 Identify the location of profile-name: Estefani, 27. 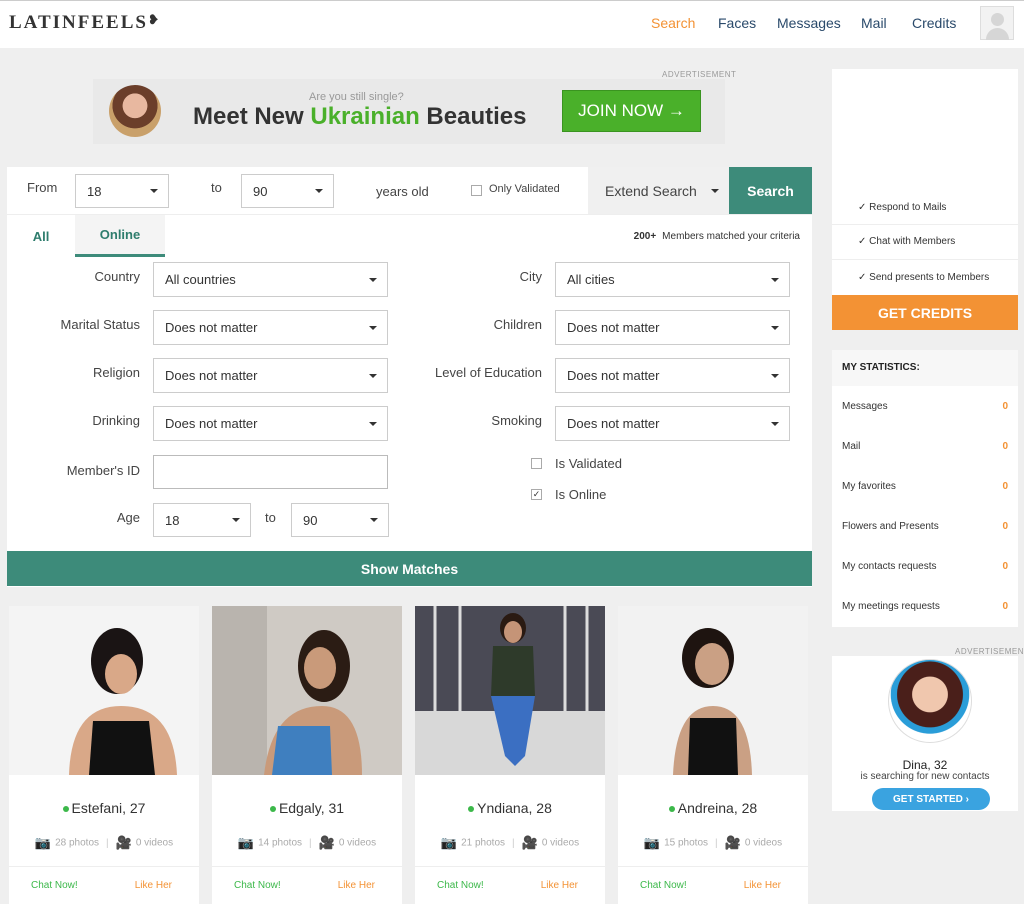
(104, 808).